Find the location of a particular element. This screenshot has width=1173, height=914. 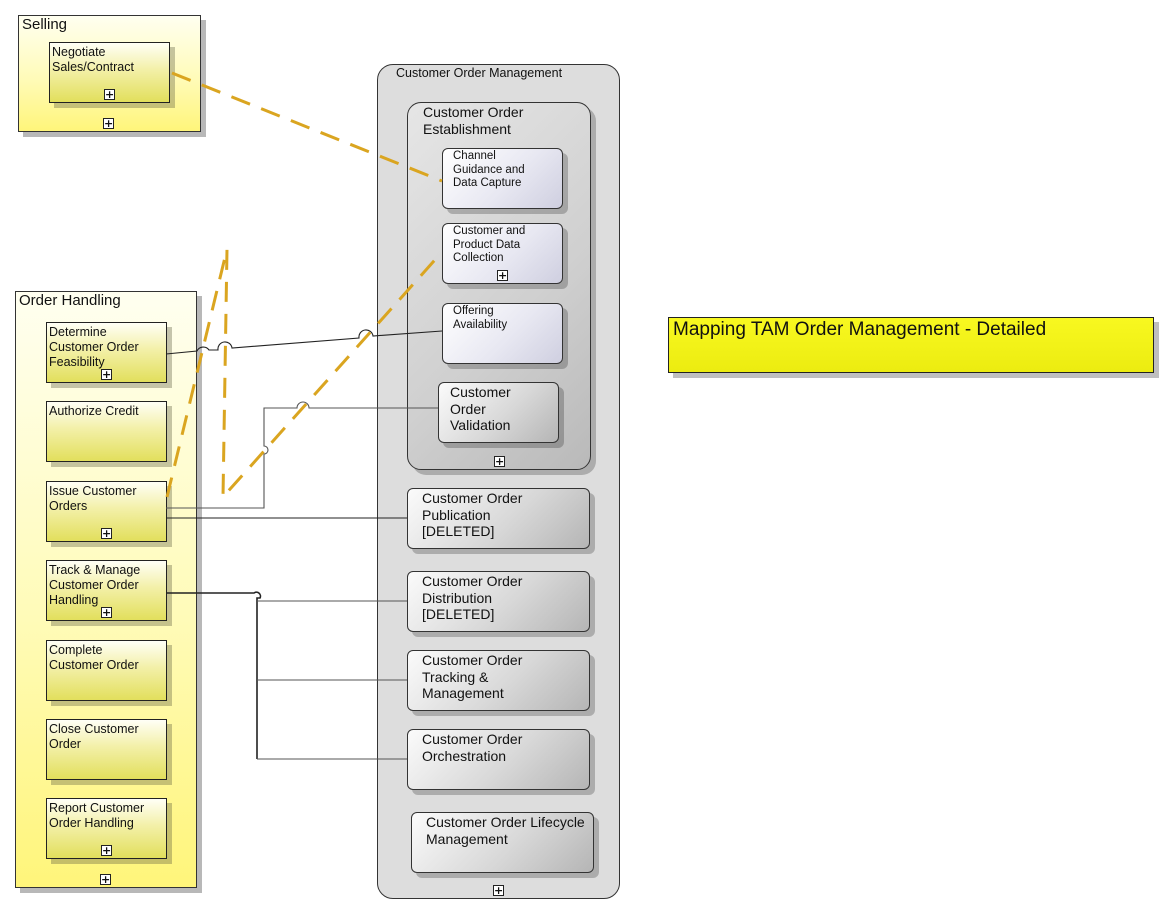

process-complete-customer-order: Complete Customer Order is located at coordinates (106, 670).